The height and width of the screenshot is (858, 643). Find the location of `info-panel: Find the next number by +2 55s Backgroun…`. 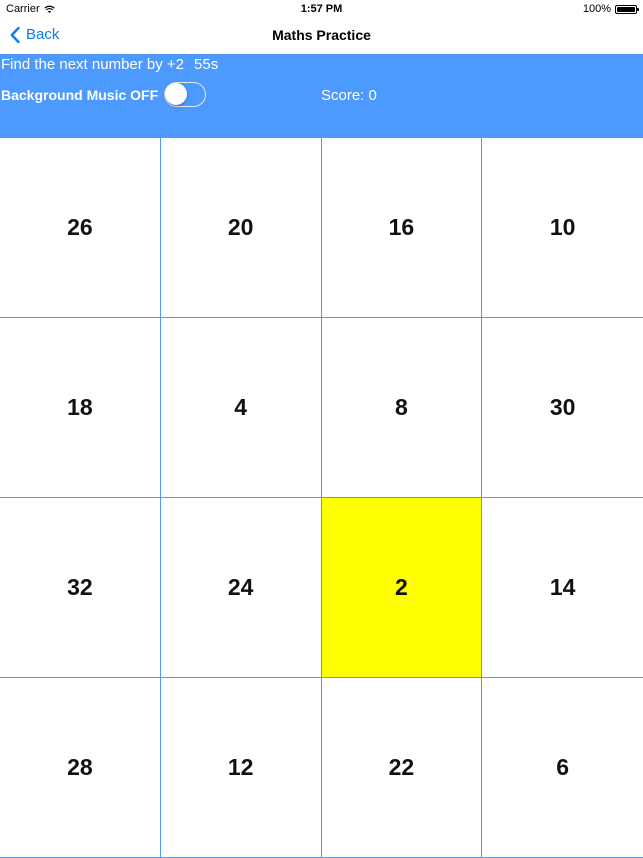

info-panel: Find the next number by +2 55s Backgroun… is located at coordinates (321, 96).